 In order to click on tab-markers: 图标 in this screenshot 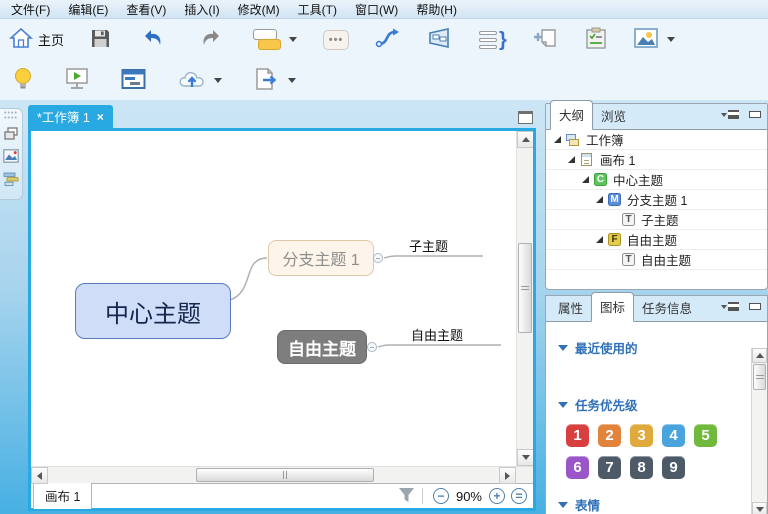, I will do `click(613, 307)`.